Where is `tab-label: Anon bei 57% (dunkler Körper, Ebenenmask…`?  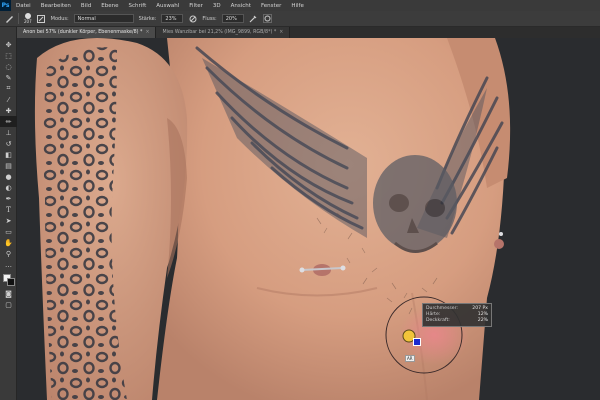
tab-label: Anon bei 57% (dunkler Körper, Ebenenmask… is located at coordinates (83, 32).